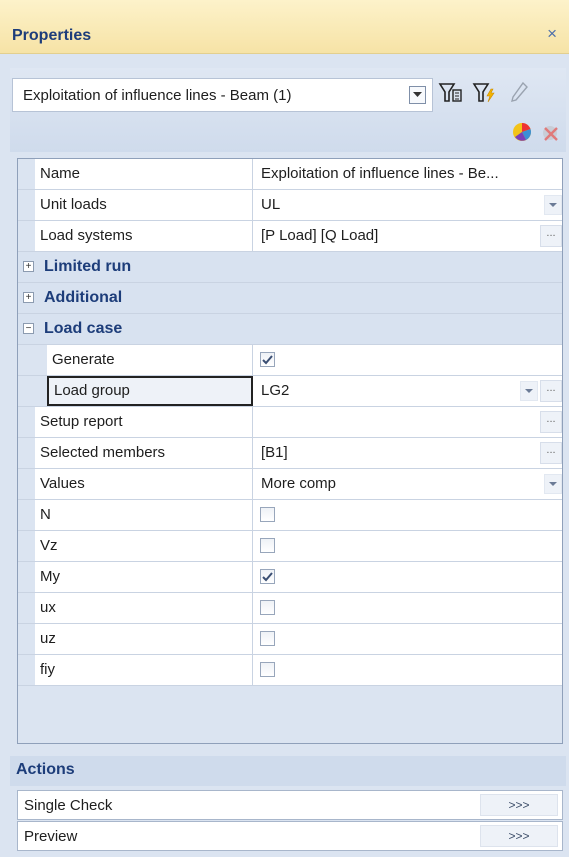 The height and width of the screenshot is (857, 569). What do you see at coordinates (144, 453) in the screenshot?
I see `prop-label: Selected members` at bounding box center [144, 453].